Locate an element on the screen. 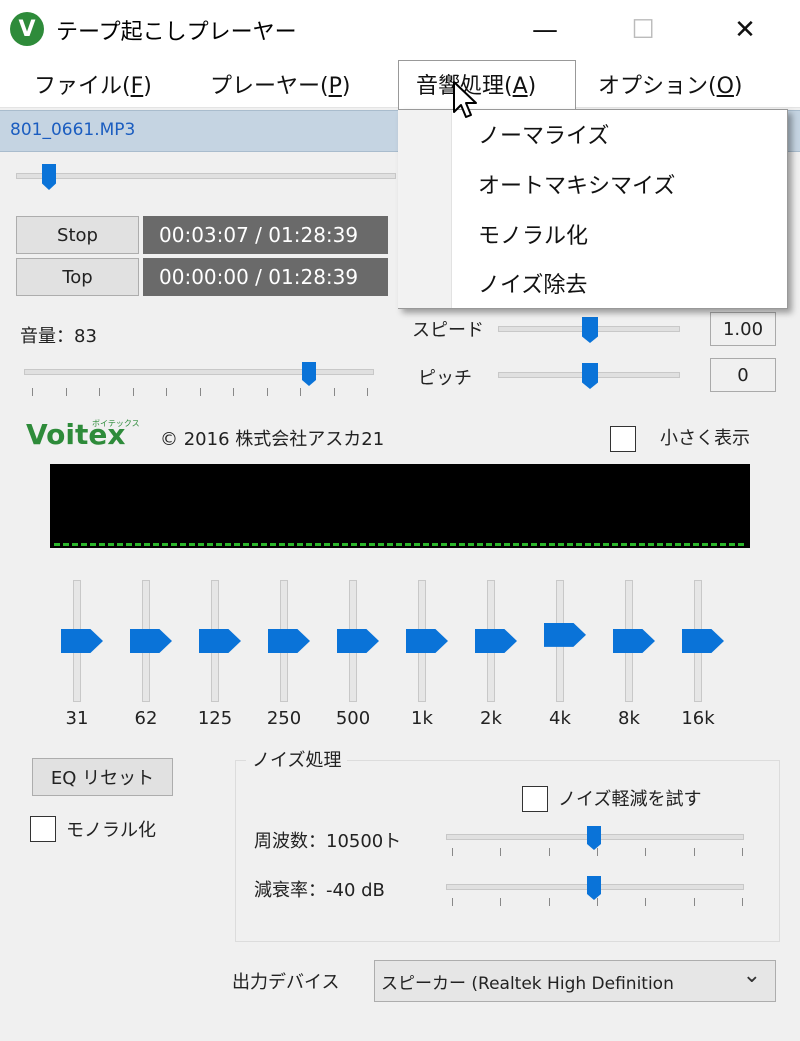  pitch-thumb is located at coordinates (590, 376).